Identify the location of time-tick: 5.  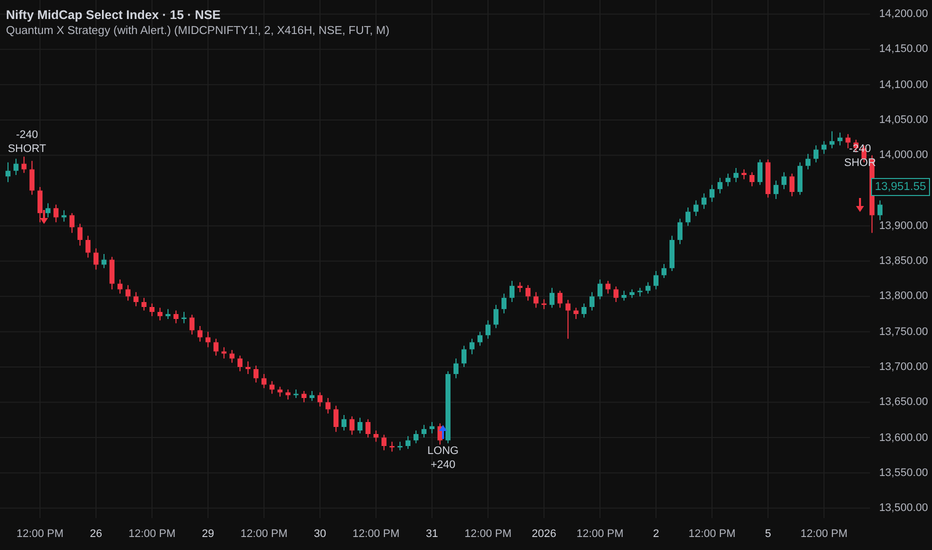
(768, 534).